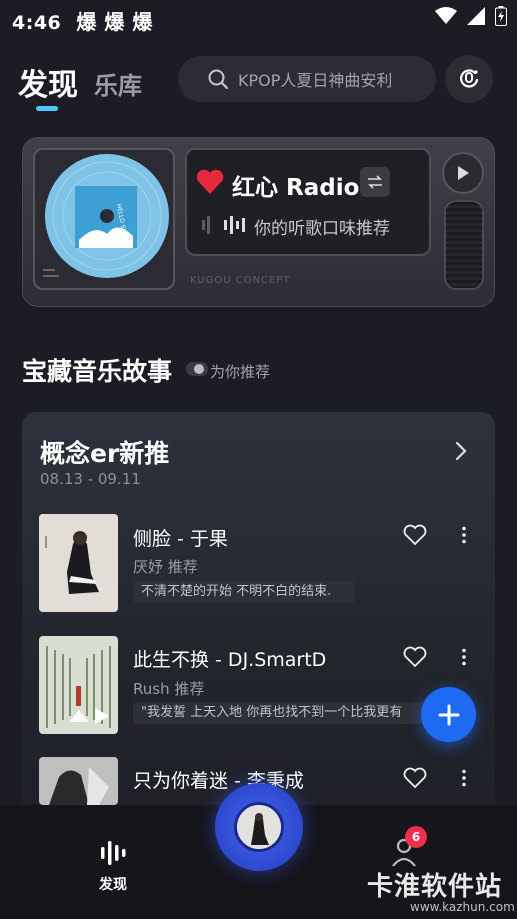  Describe the element at coordinates (113, 884) in the screenshot. I see `nav-discover-label: 发现` at that location.